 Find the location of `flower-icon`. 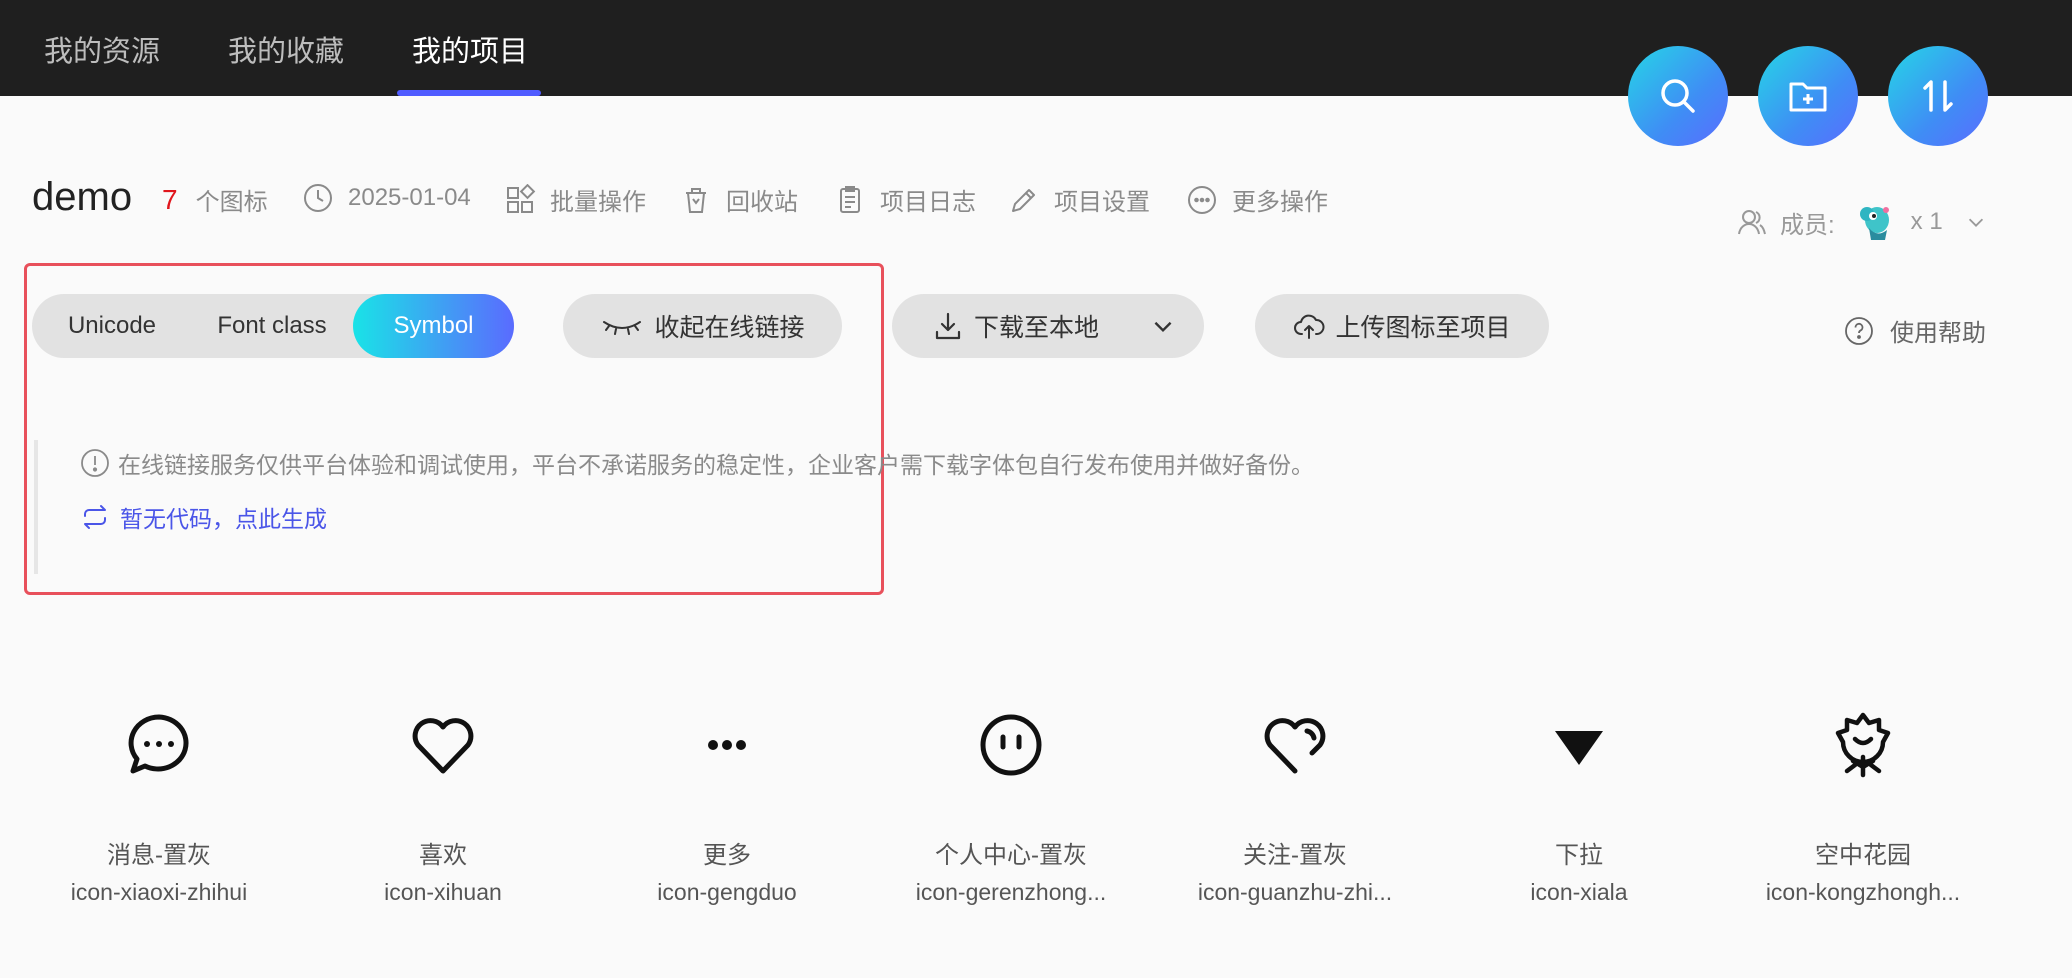

flower-icon is located at coordinates (1863, 745).